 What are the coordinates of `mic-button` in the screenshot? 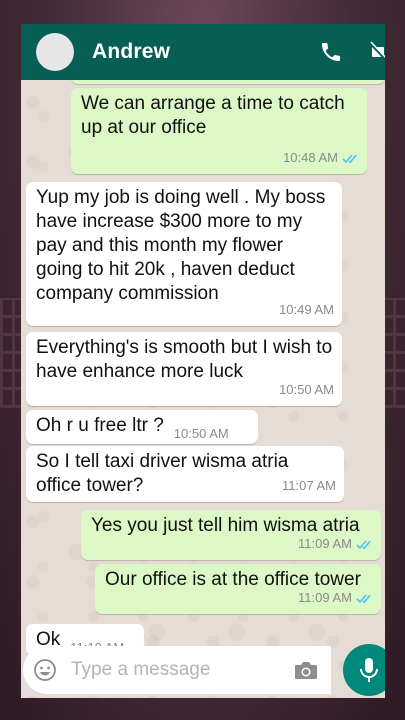 It's located at (364, 670).